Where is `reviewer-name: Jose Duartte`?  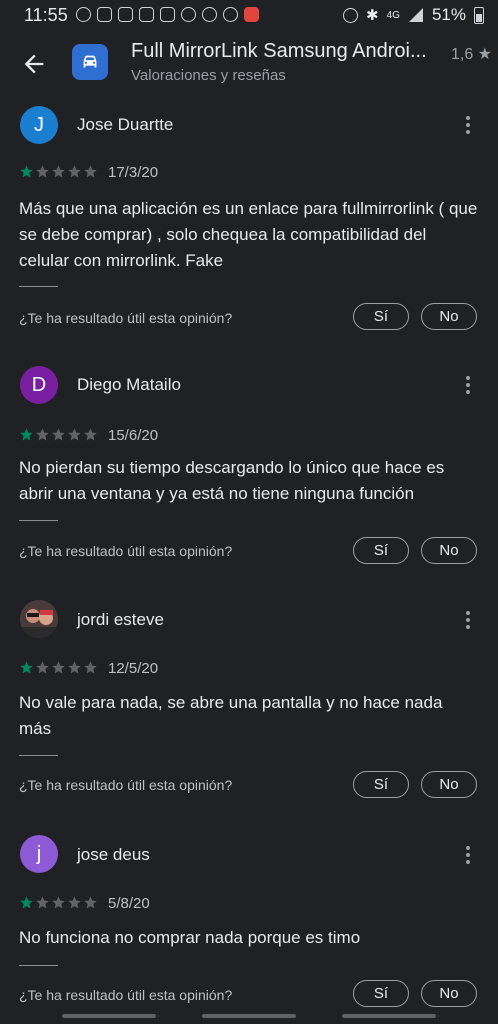 reviewer-name: Jose Duartte is located at coordinates (125, 124).